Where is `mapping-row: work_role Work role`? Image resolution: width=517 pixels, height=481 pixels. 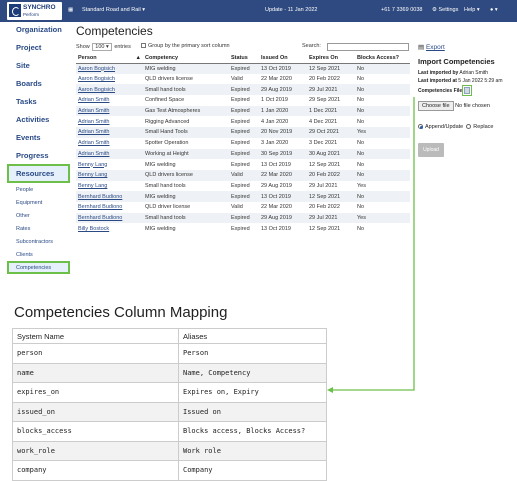 mapping-row: work_role Work role is located at coordinates (169, 450).